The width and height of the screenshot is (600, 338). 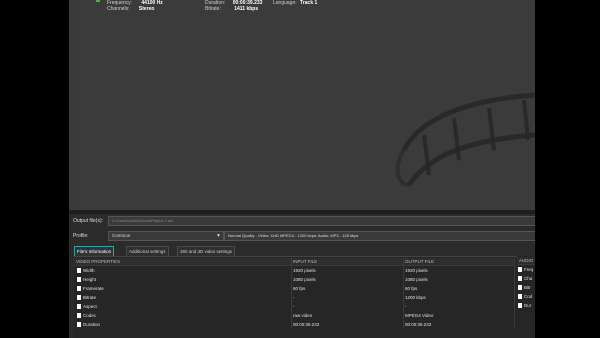 I want to click on output-value: 1080 pixels, so click(x=416, y=279).